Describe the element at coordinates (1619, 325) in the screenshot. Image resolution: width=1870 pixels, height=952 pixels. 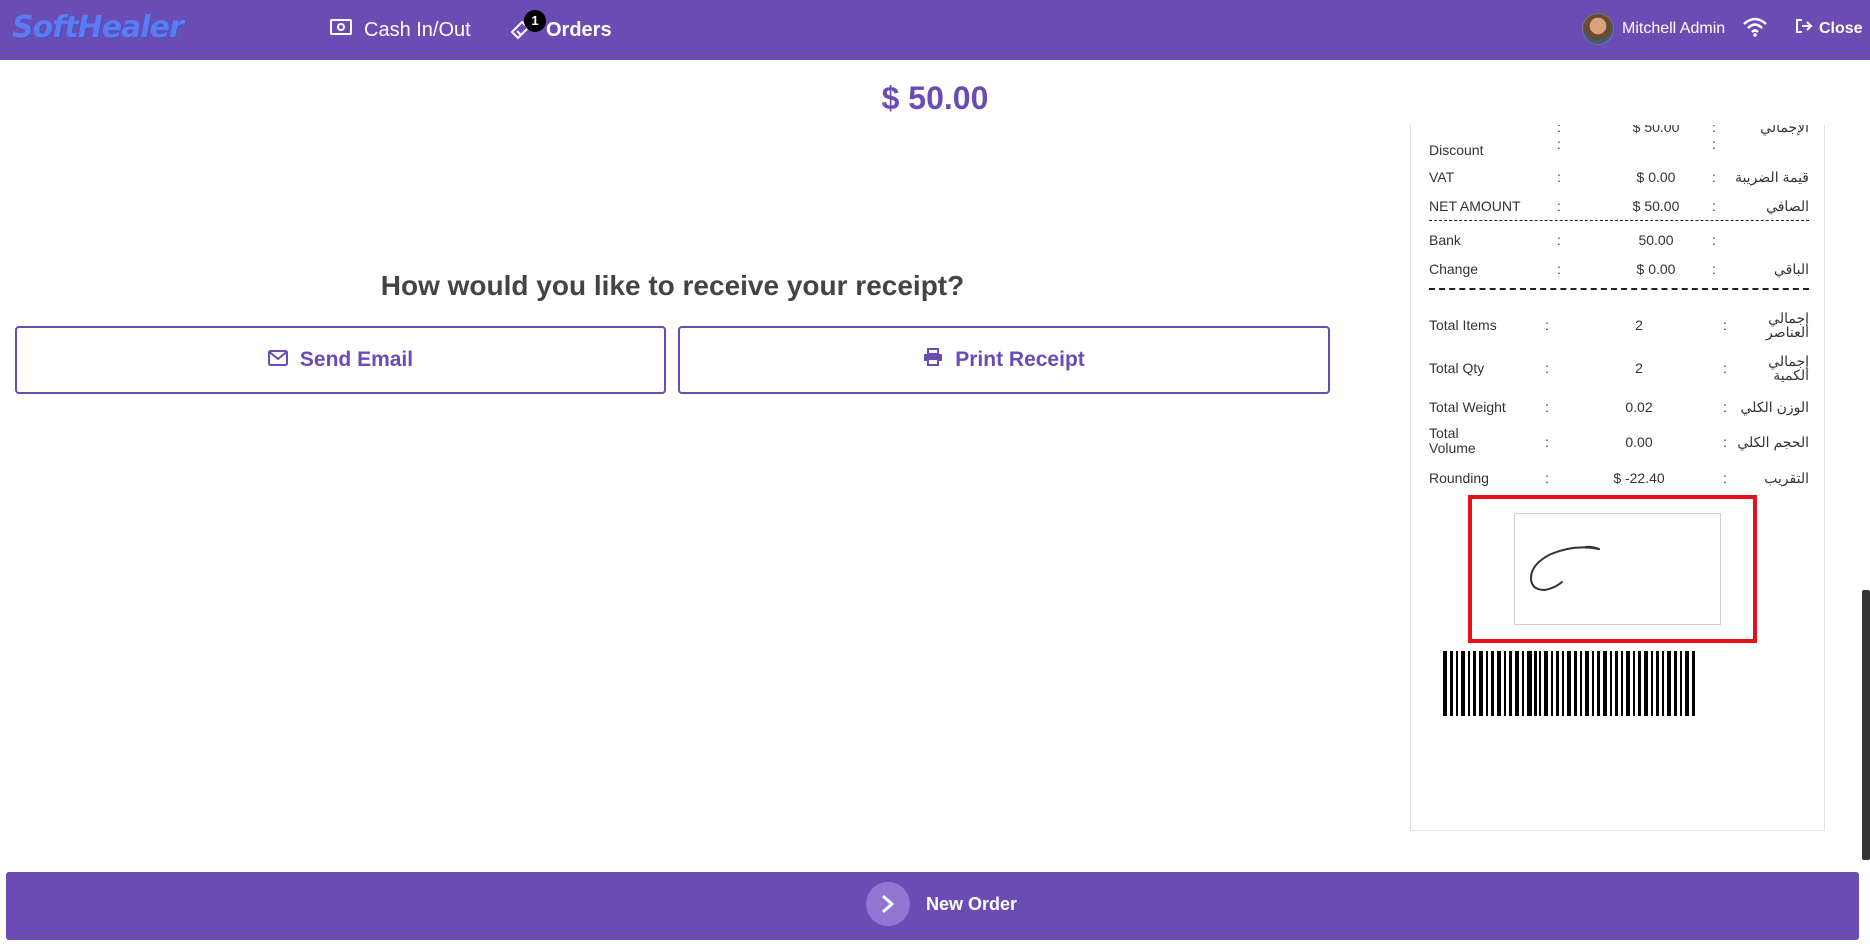
I see `receipt-row-total-items: Total Items : 2 : إجمالي العناصر` at that location.